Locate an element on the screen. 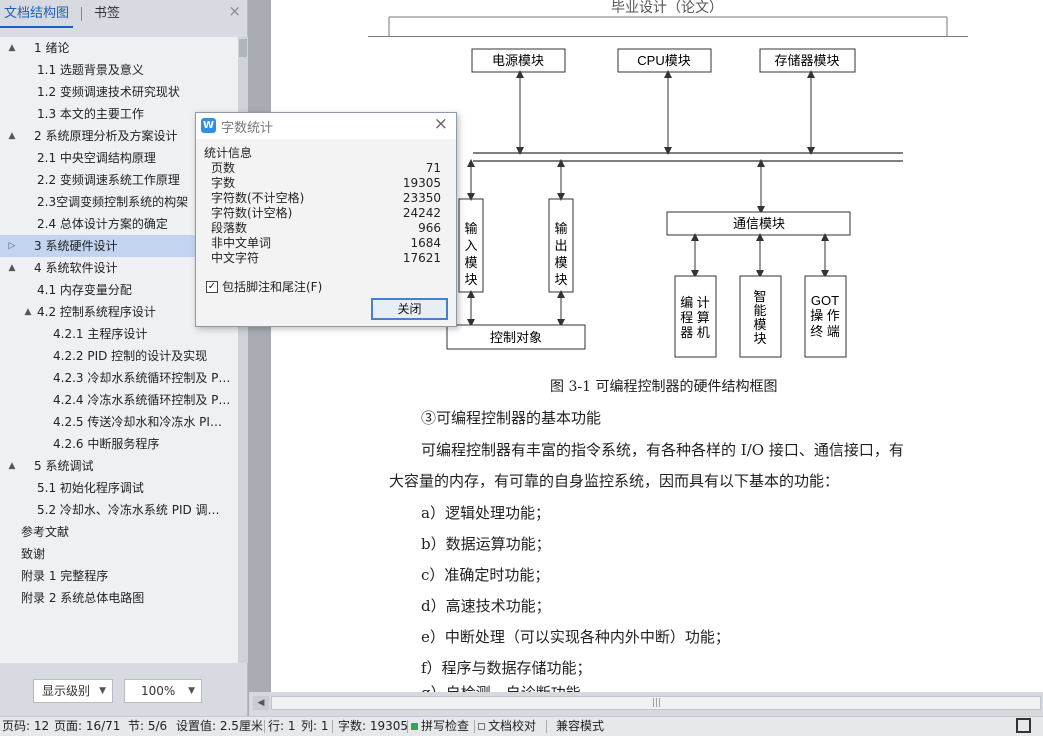  document-proofread-toggle: 文档校对 is located at coordinates (507, 726).